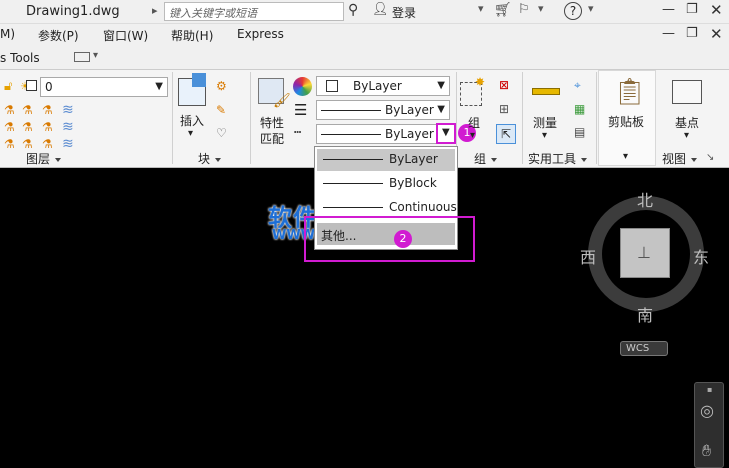 The image size is (729, 468). What do you see at coordinates (7, 34) in the screenshot?
I see `menu-item-modify: M)` at bounding box center [7, 34].